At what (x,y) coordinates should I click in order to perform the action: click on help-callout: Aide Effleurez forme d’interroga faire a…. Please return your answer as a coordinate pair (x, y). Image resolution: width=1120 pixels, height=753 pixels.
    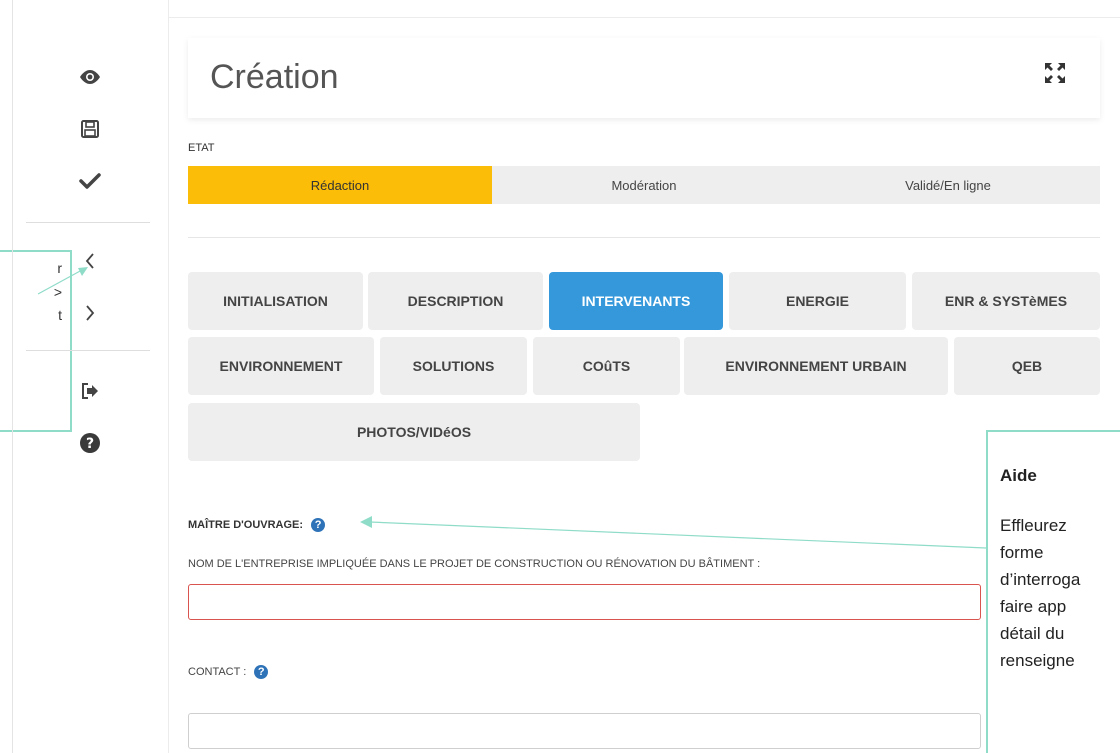
    Looking at the image, I should click on (1053, 591).